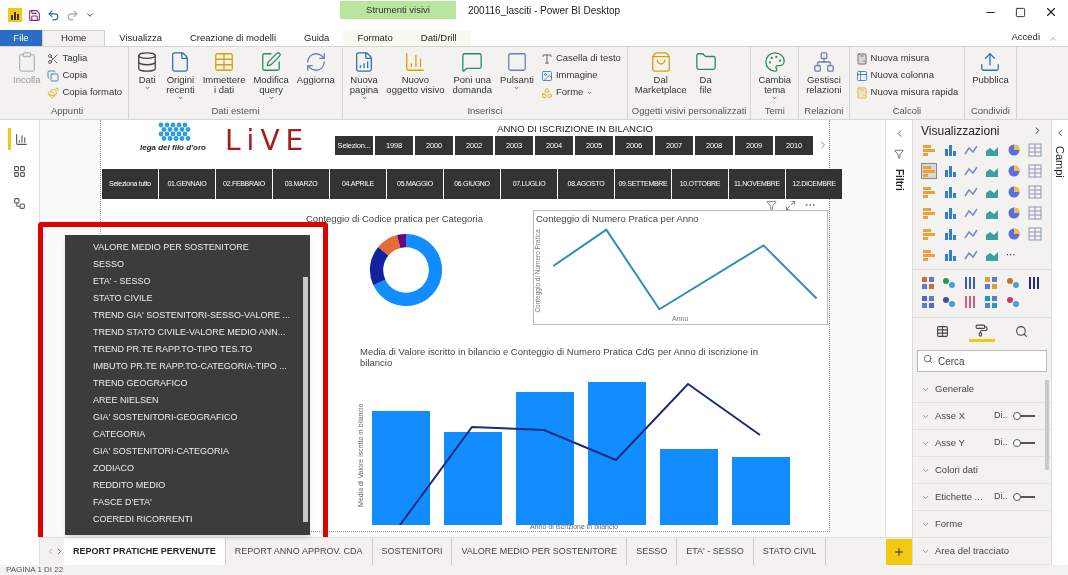 Image resolution: width=1068 pixels, height=575 pixels. I want to click on ribbon-button: Pulsanti, so click(517, 70).